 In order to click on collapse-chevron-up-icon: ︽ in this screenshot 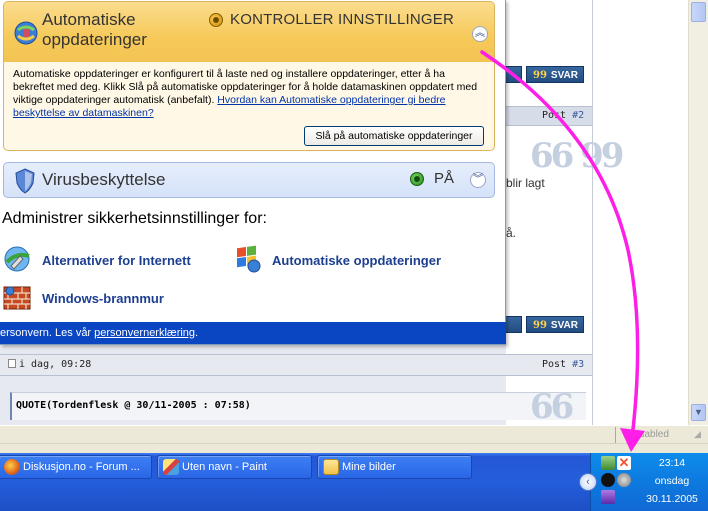, I will do `click(480, 34)`.